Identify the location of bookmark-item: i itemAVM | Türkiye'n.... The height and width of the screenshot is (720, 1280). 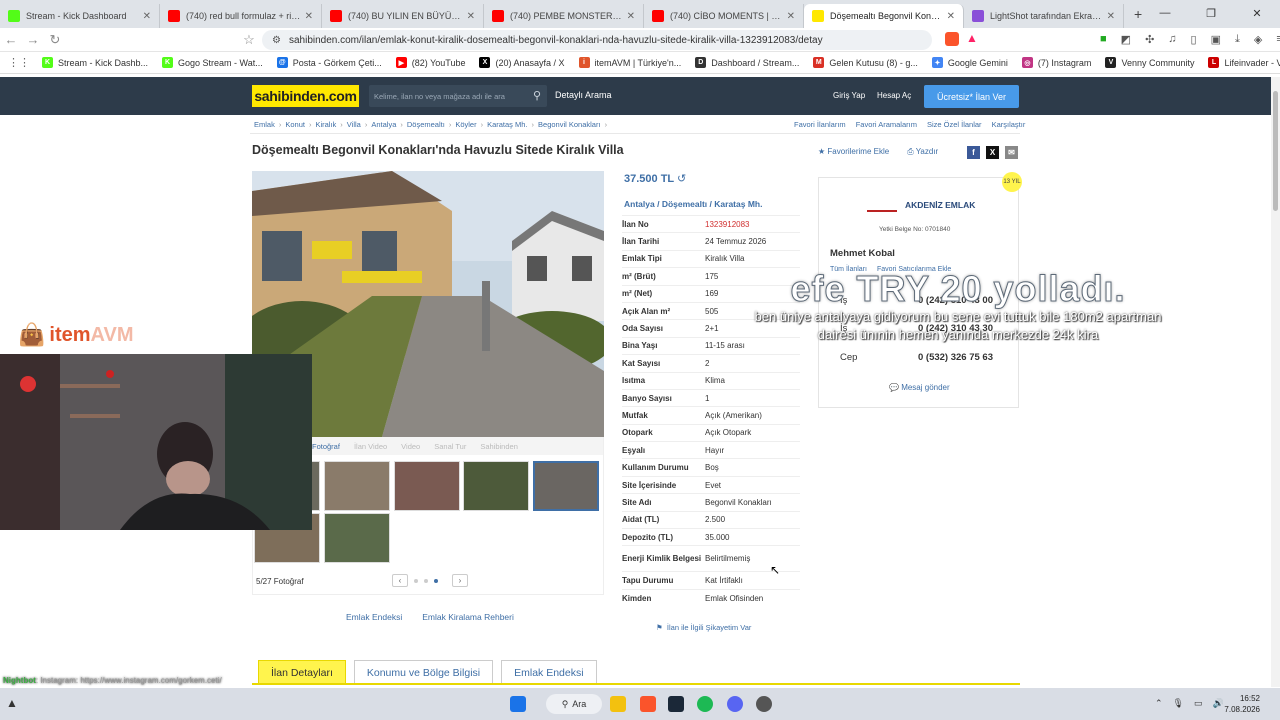
(629, 62).